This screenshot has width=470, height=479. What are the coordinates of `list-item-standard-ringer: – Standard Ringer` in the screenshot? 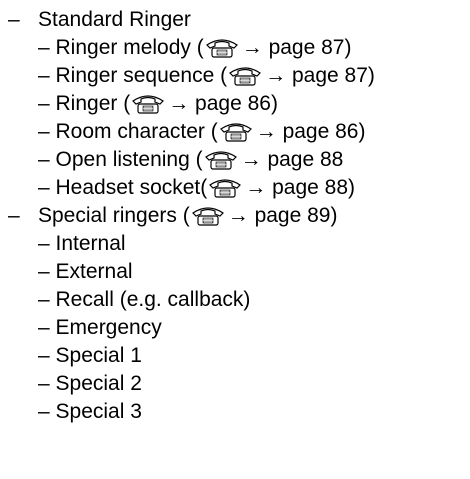 It's located at (99, 20).